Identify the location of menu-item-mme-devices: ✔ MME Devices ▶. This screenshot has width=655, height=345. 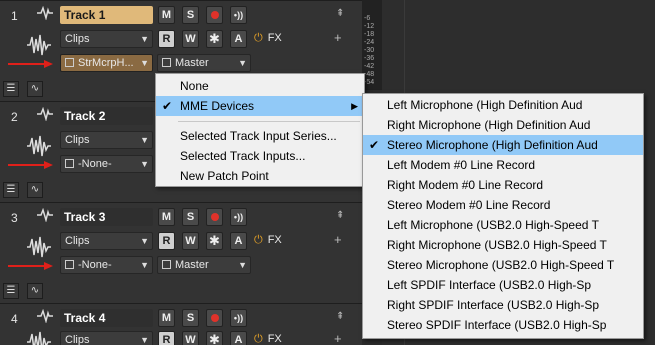
(260, 106).